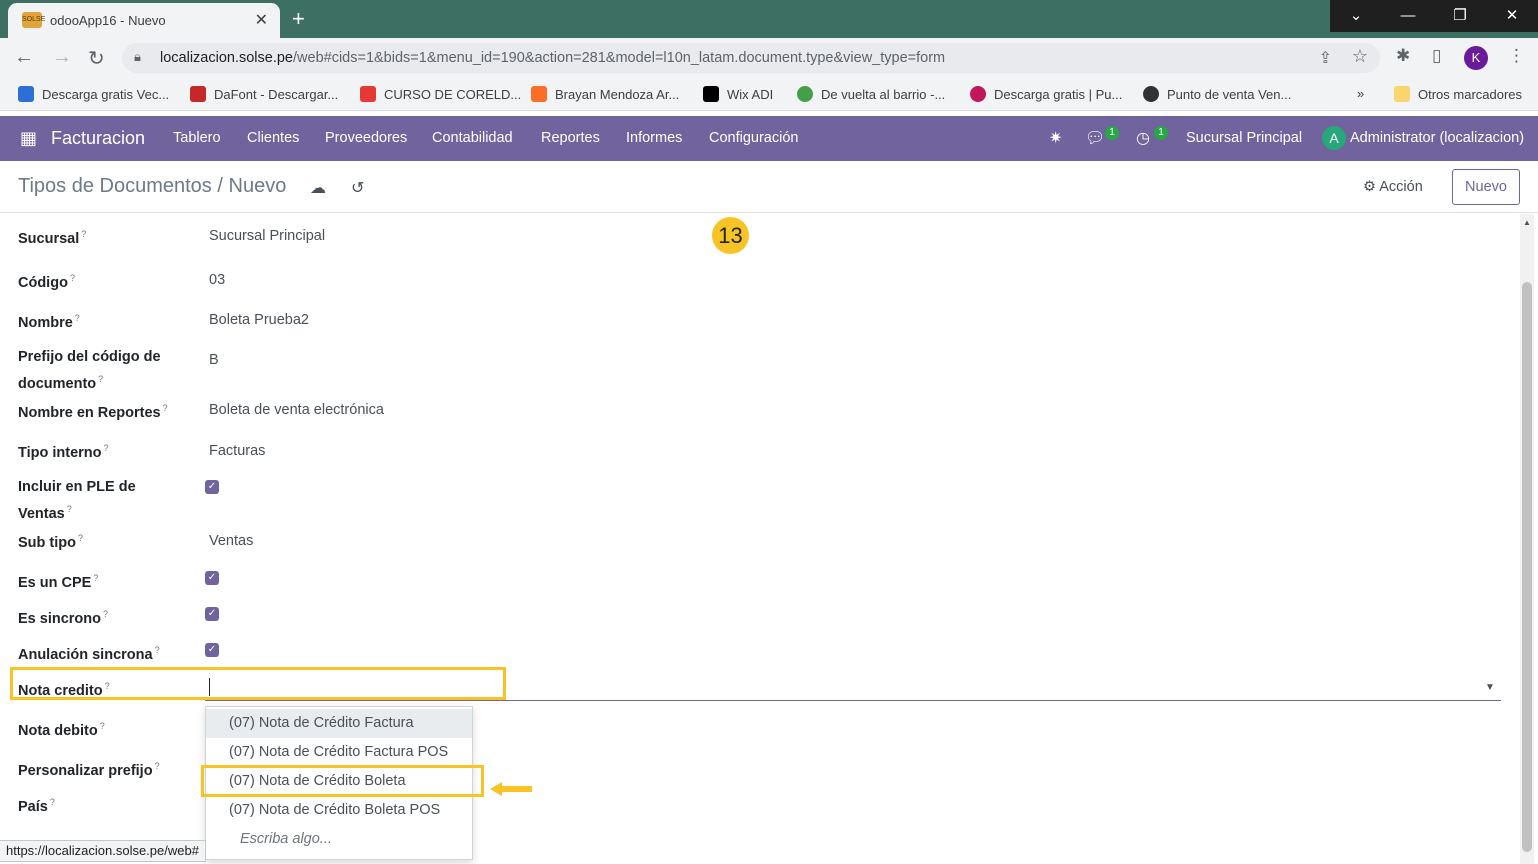 This screenshot has height=864, width=1538. I want to click on menu-informes: Informes, so click(654, 138).